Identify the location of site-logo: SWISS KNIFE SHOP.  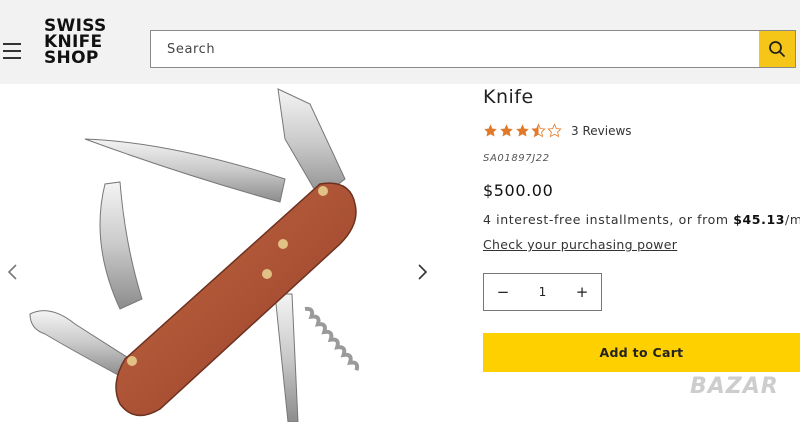
(86, 43).